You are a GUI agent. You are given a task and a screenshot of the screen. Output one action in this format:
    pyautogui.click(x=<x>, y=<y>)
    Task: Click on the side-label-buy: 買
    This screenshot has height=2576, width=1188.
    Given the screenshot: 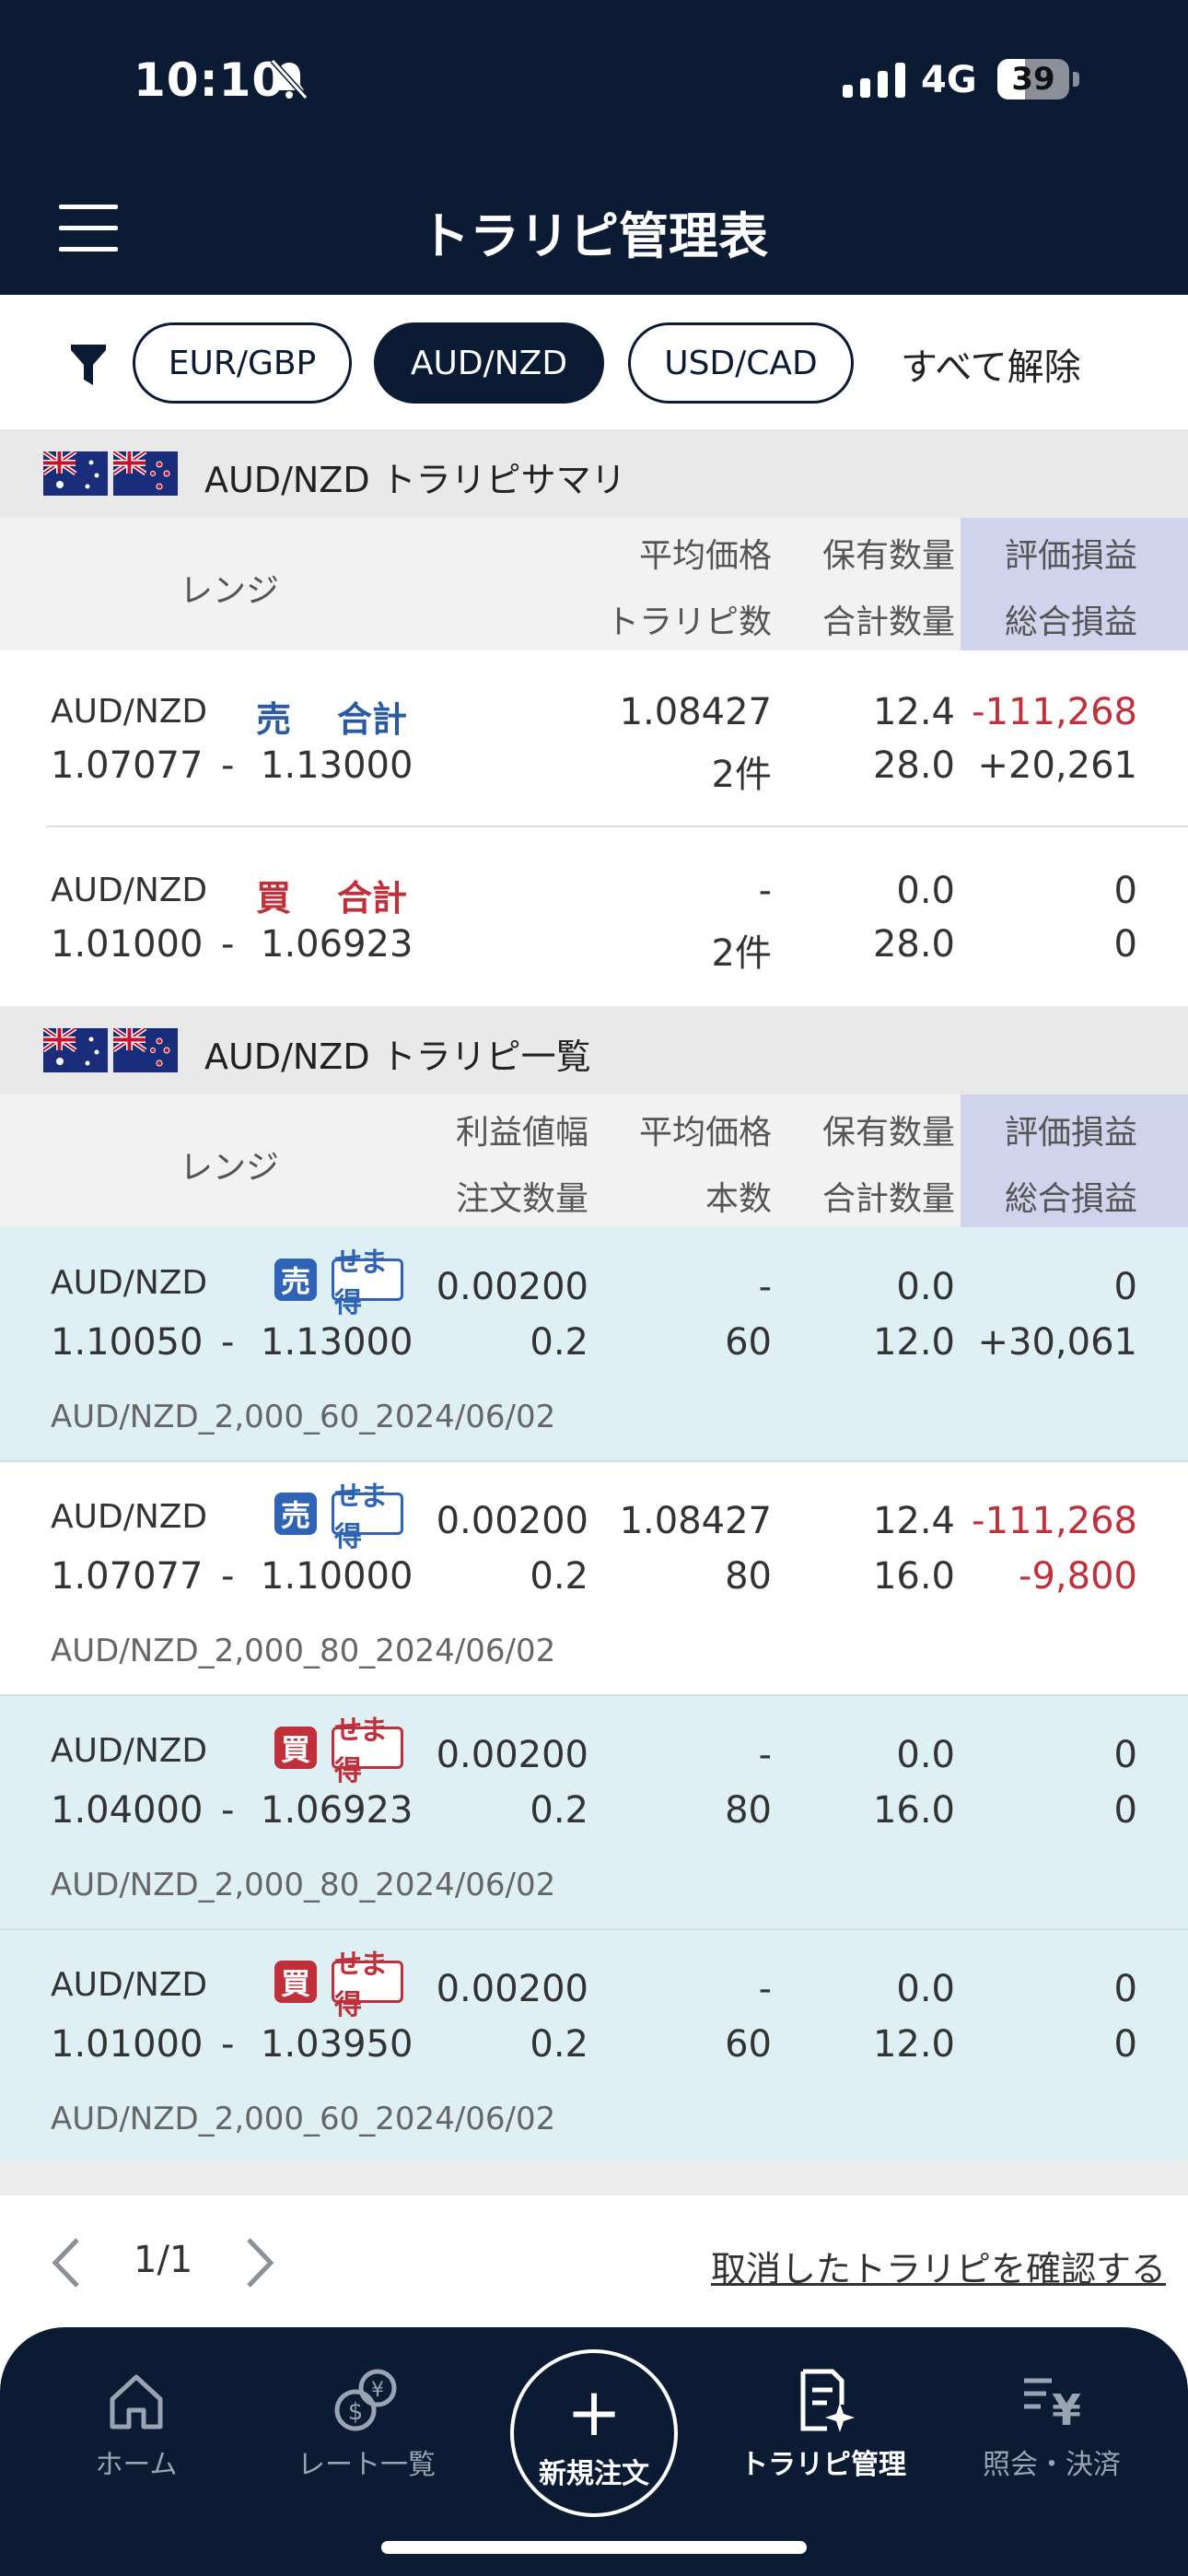 What is the action you would take?
    pyautogui.click(x=274, y=898)
    